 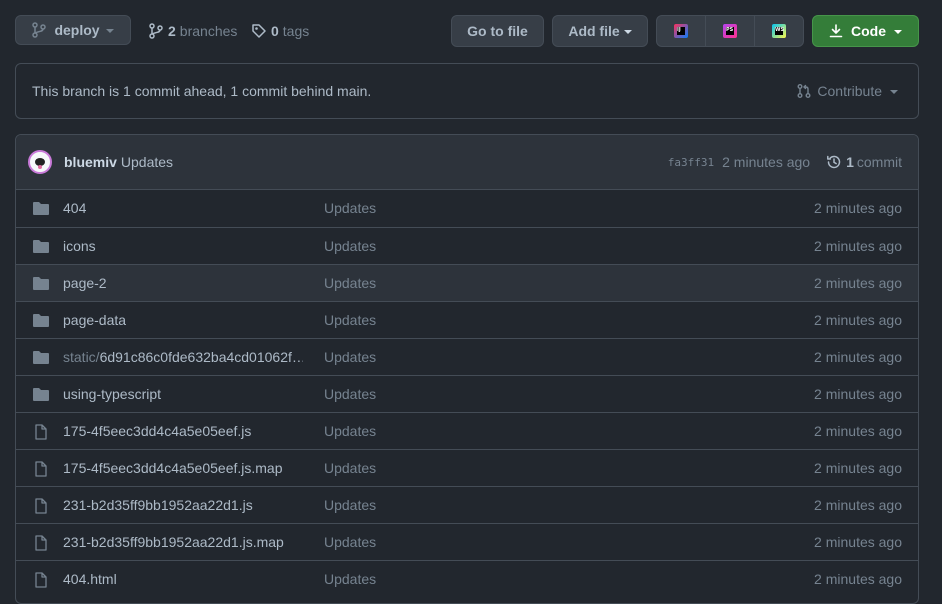 I want to click on file-name: icons, so click(x=79, y=246).